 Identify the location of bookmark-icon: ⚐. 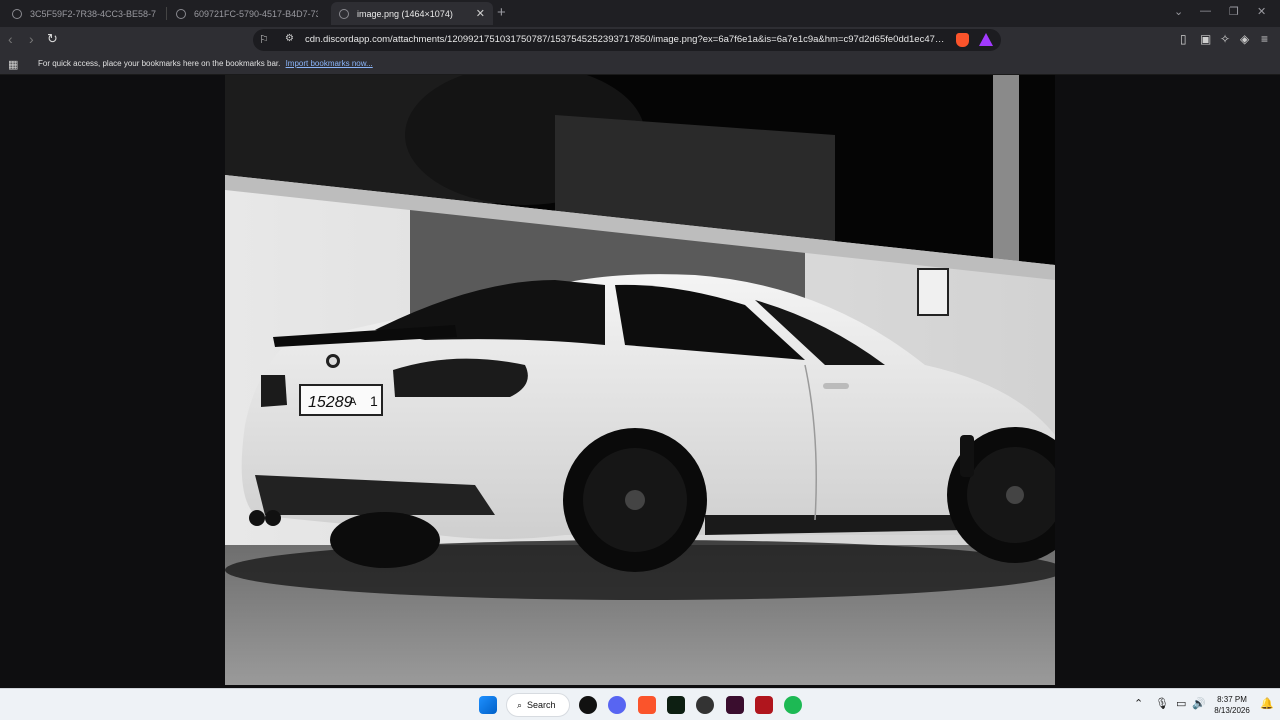
(264, 39).